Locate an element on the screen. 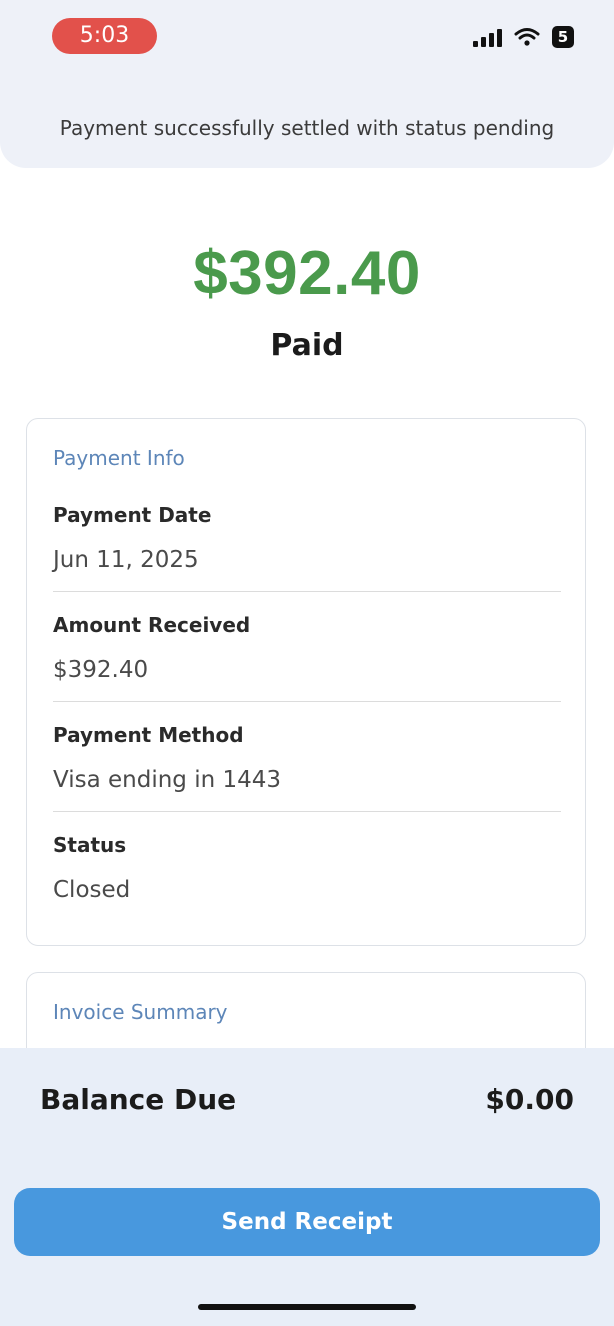 Image resolution: width=614 pixels, height=1326 pixels. payment-state: Paid is located at coordinates (307, 345).